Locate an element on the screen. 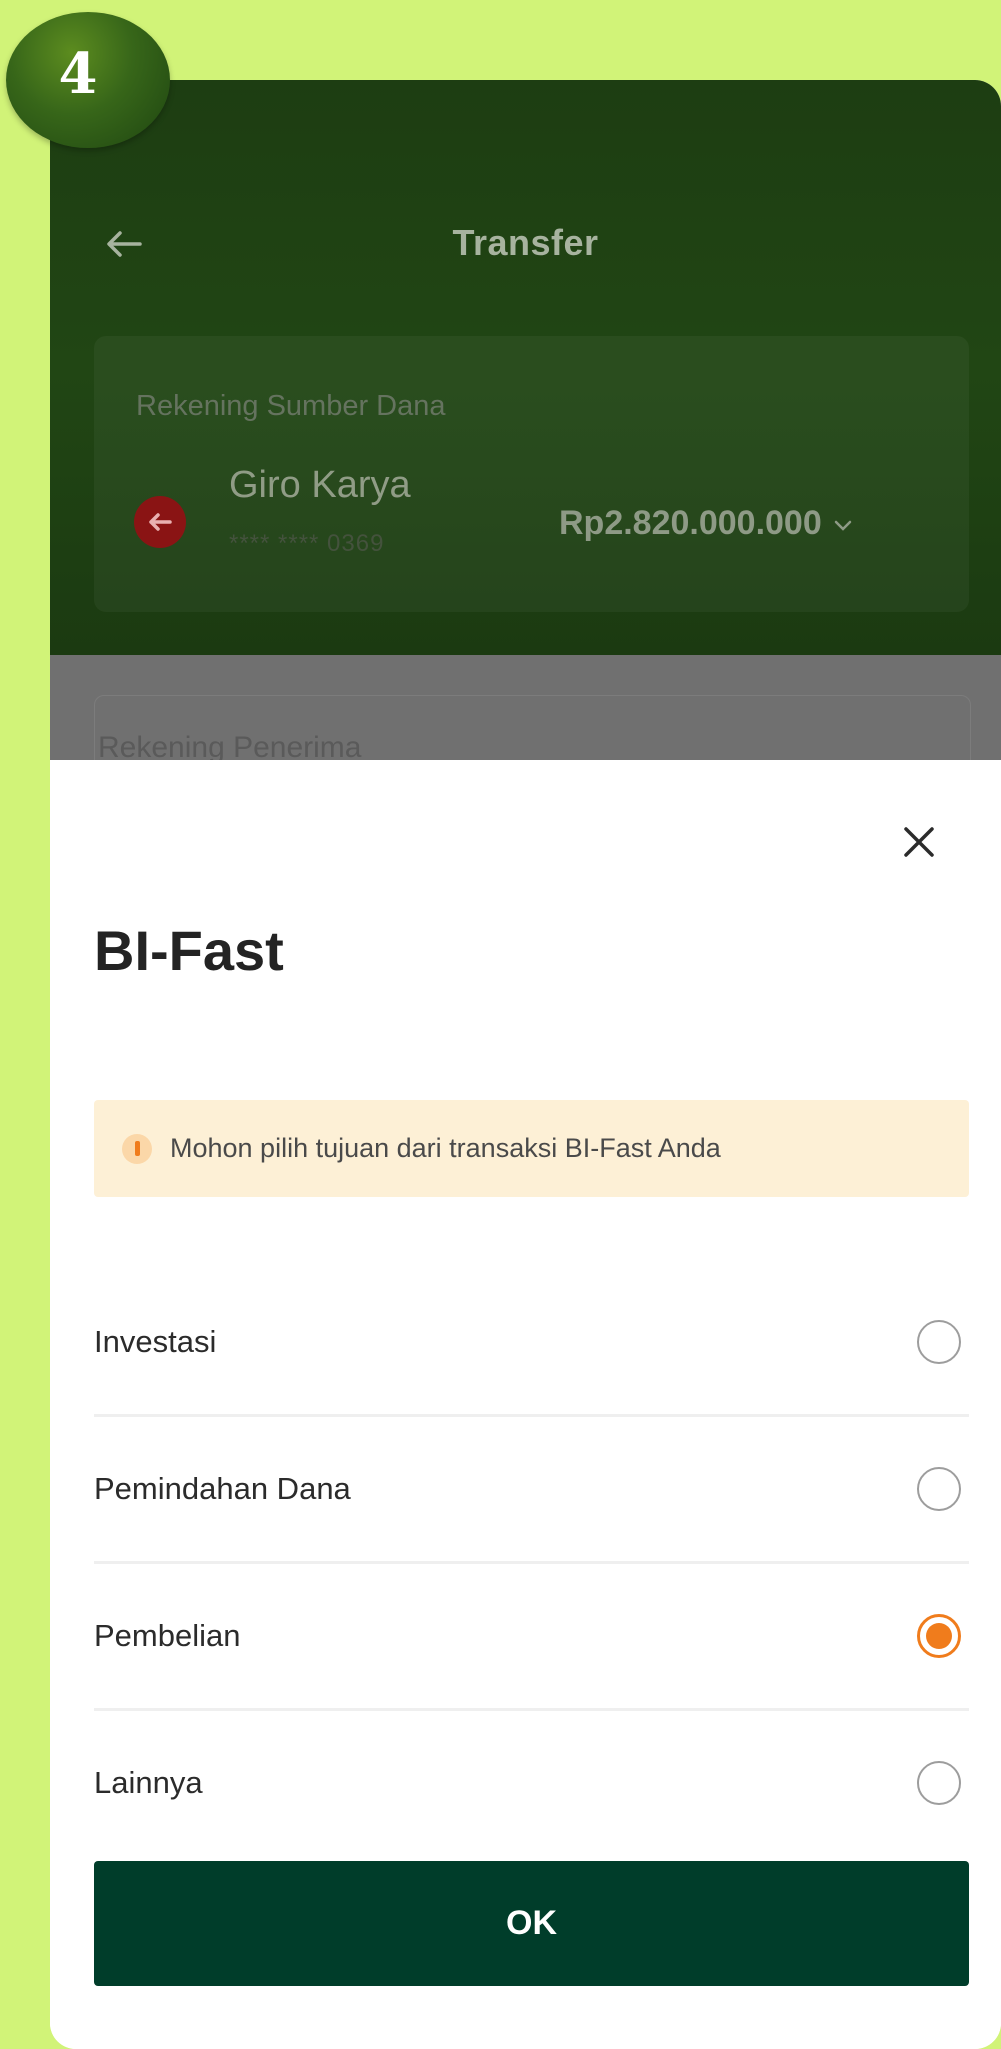  option-investasi: Investasi is located at coordinates (531, 1342).